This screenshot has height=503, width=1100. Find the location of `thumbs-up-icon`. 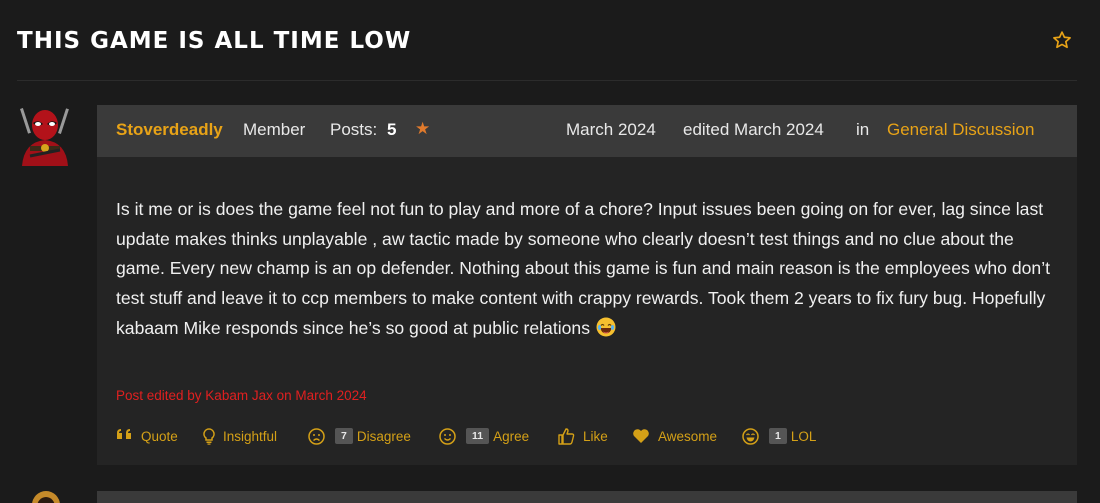

thumbs-up-icon is located at coordinates (566, 436).